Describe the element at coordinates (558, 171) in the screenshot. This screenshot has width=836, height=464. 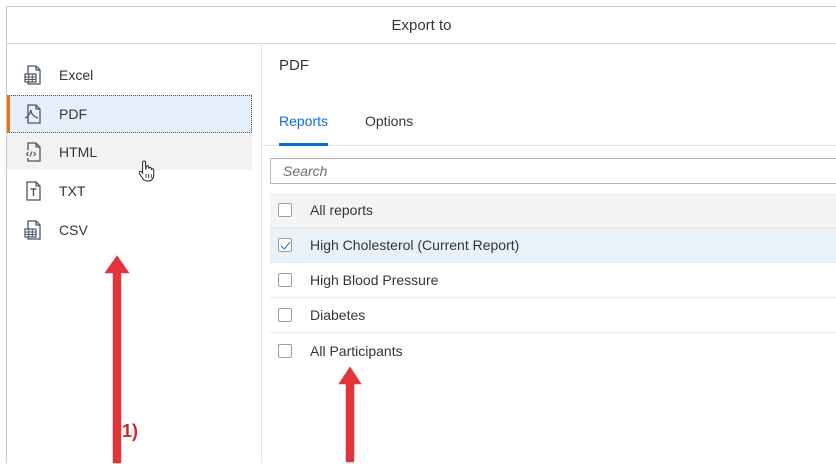
I see `search-input` at that location.